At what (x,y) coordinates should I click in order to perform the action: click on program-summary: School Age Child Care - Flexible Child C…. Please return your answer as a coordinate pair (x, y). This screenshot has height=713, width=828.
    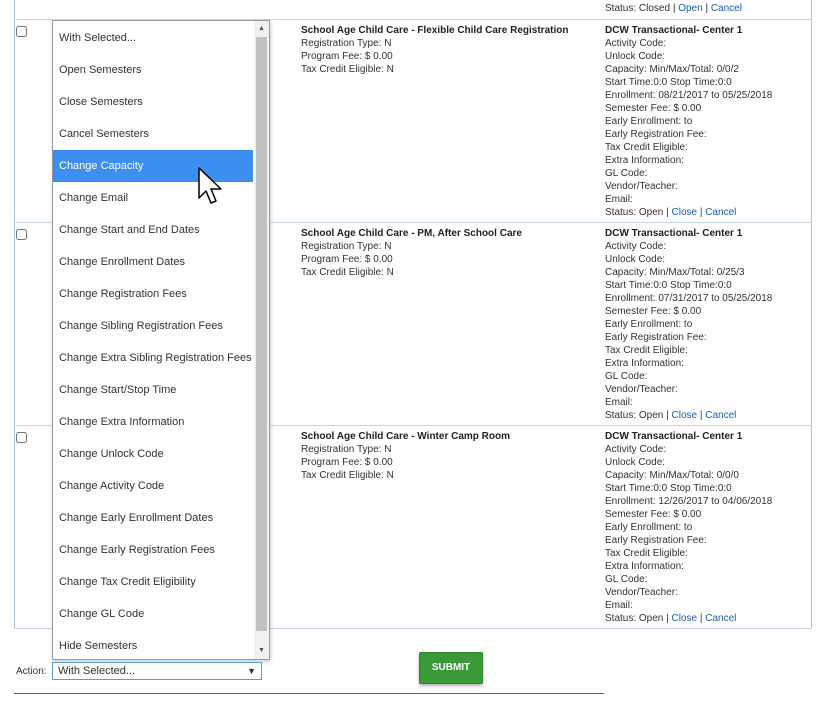
    Looking at the image, I should click on (434, 50).